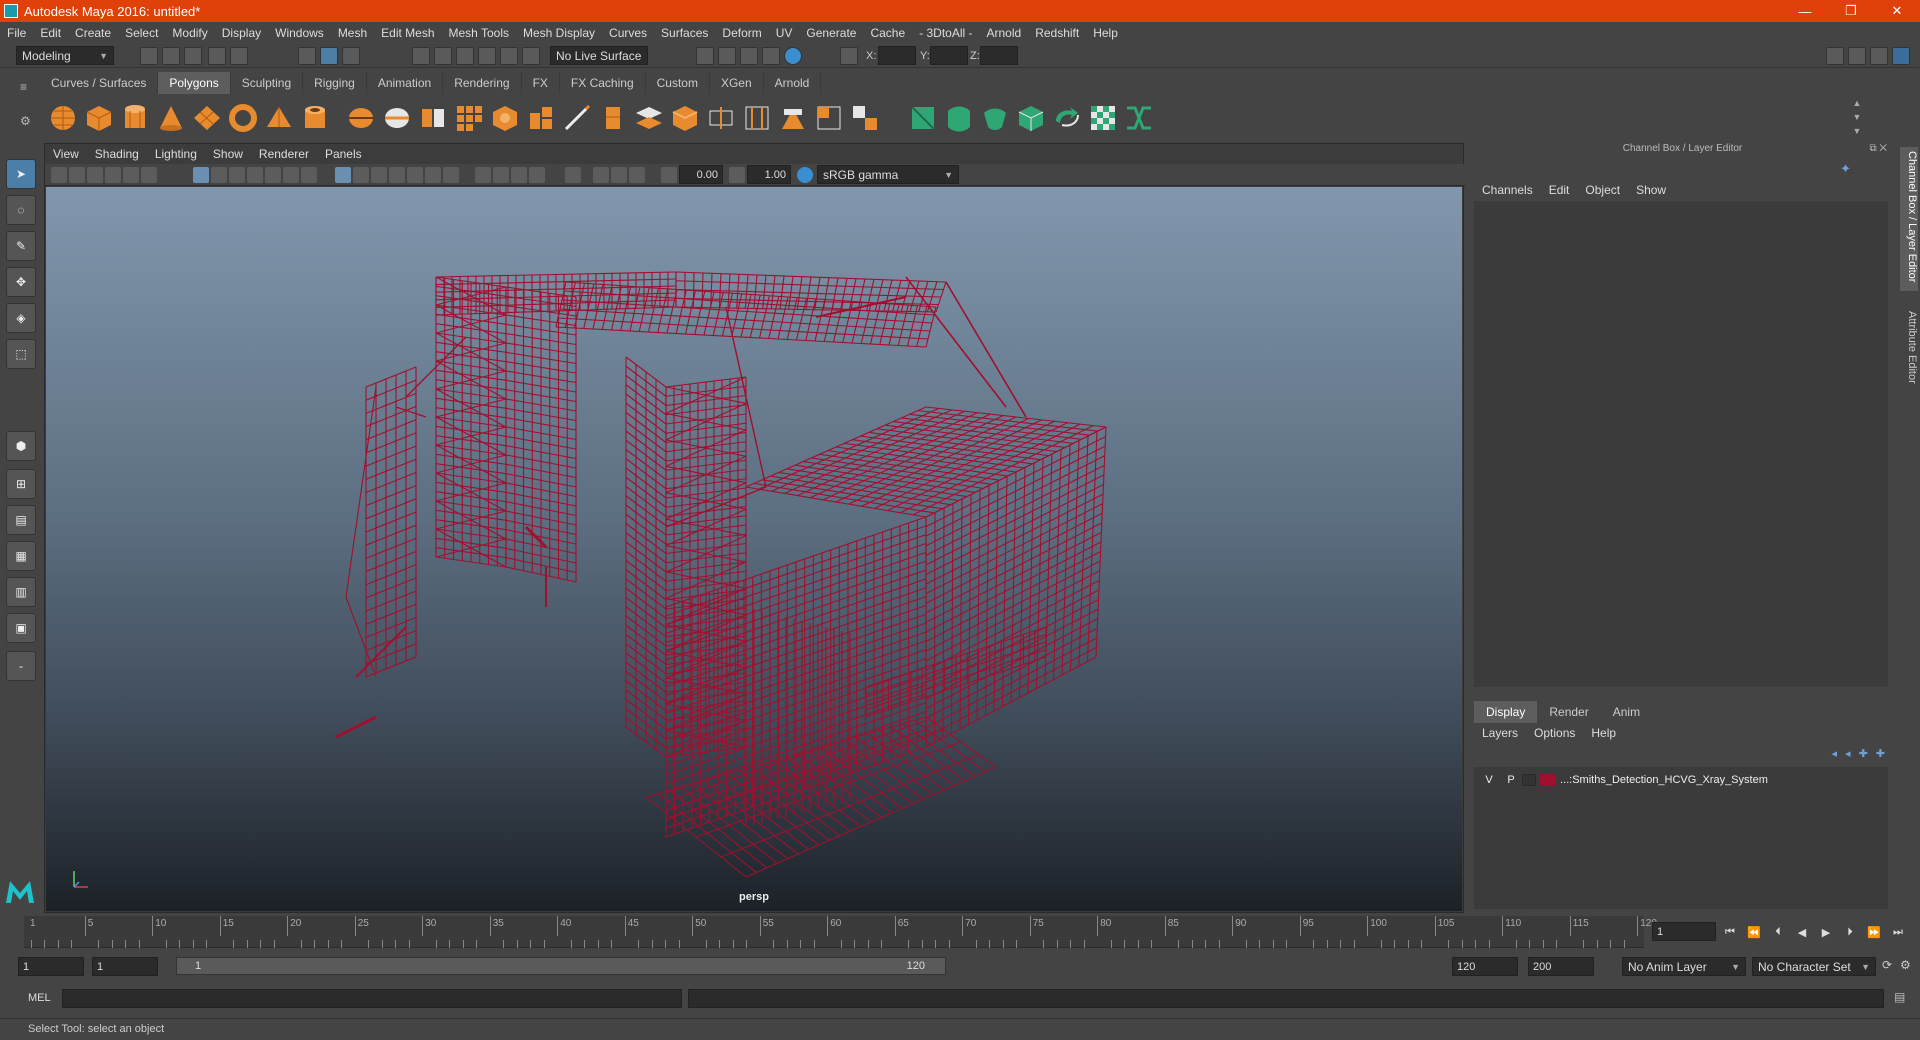  What do you see at coordinates (559, 33) in the screenshot?
I see `menu-mesh-display: Mesh Display` at bounding box center [559, 33].